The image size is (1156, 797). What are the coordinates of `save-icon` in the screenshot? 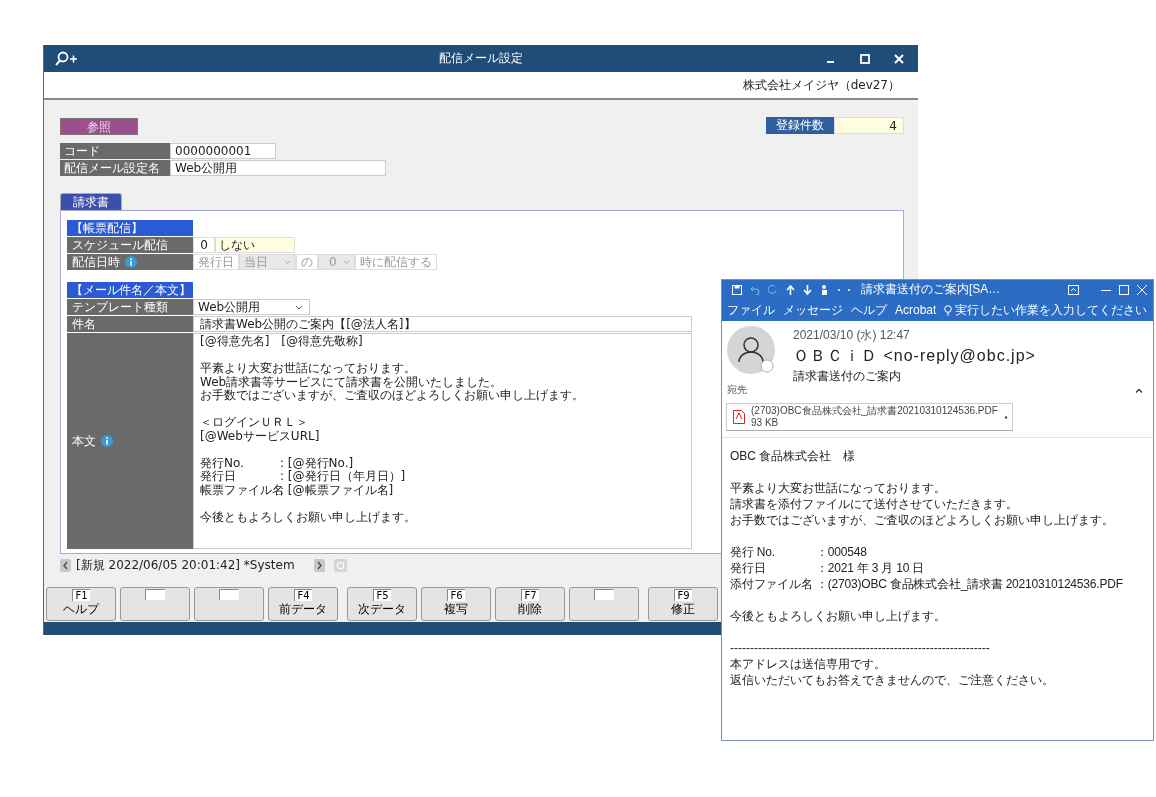 It's located at (737, 289).